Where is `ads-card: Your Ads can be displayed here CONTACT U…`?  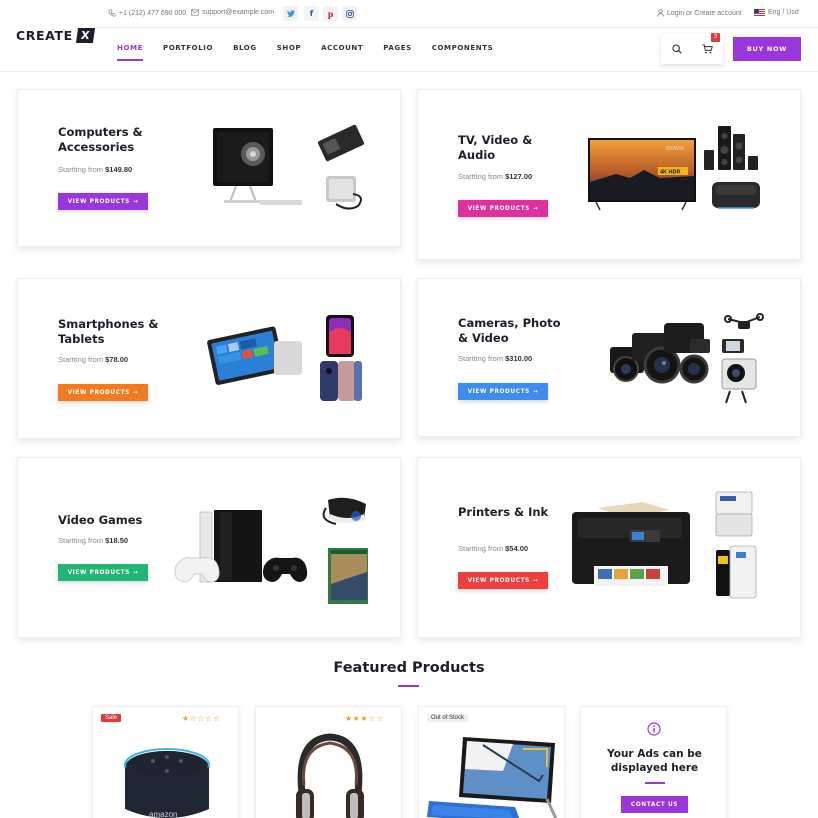 ads-card: Your Ads can be displayed here CONTACT U… is located at coordinates (653, 762).